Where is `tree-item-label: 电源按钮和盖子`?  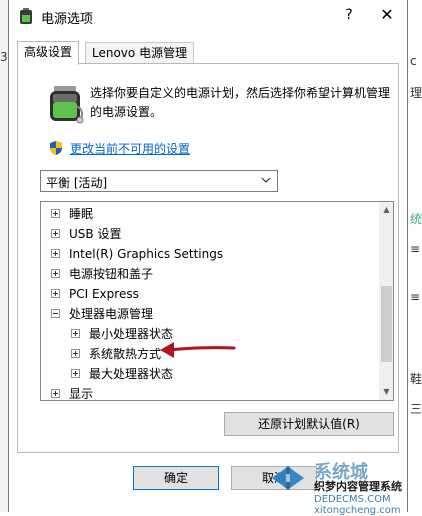
tree-item-label: 电源按钮和盖子 is located at coordinates (111, 274).